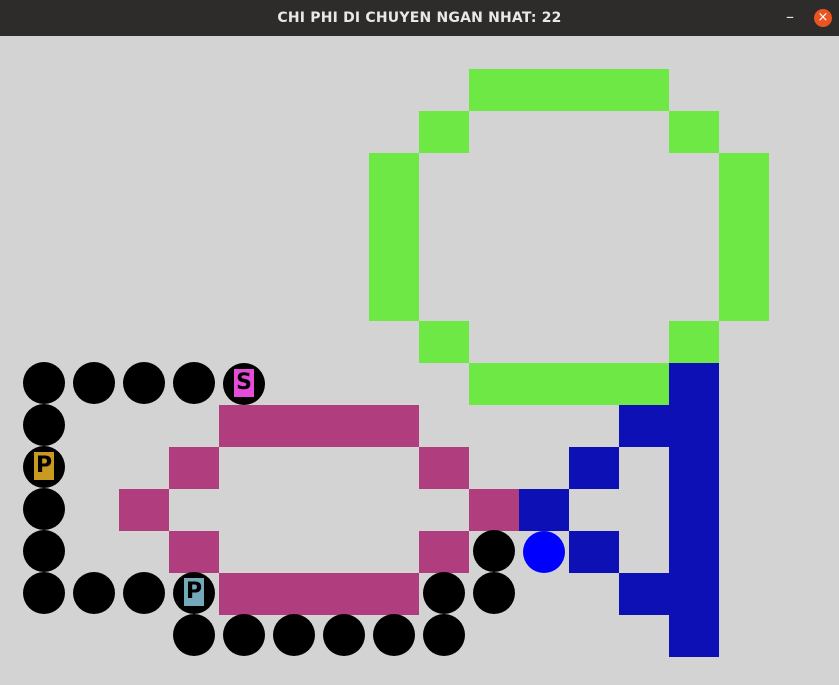 The width and height of the screenshot is (839, 685). Describe the element at coordinates (44, 465) in the screenshot. I see `parking-1-label: P` at that location.